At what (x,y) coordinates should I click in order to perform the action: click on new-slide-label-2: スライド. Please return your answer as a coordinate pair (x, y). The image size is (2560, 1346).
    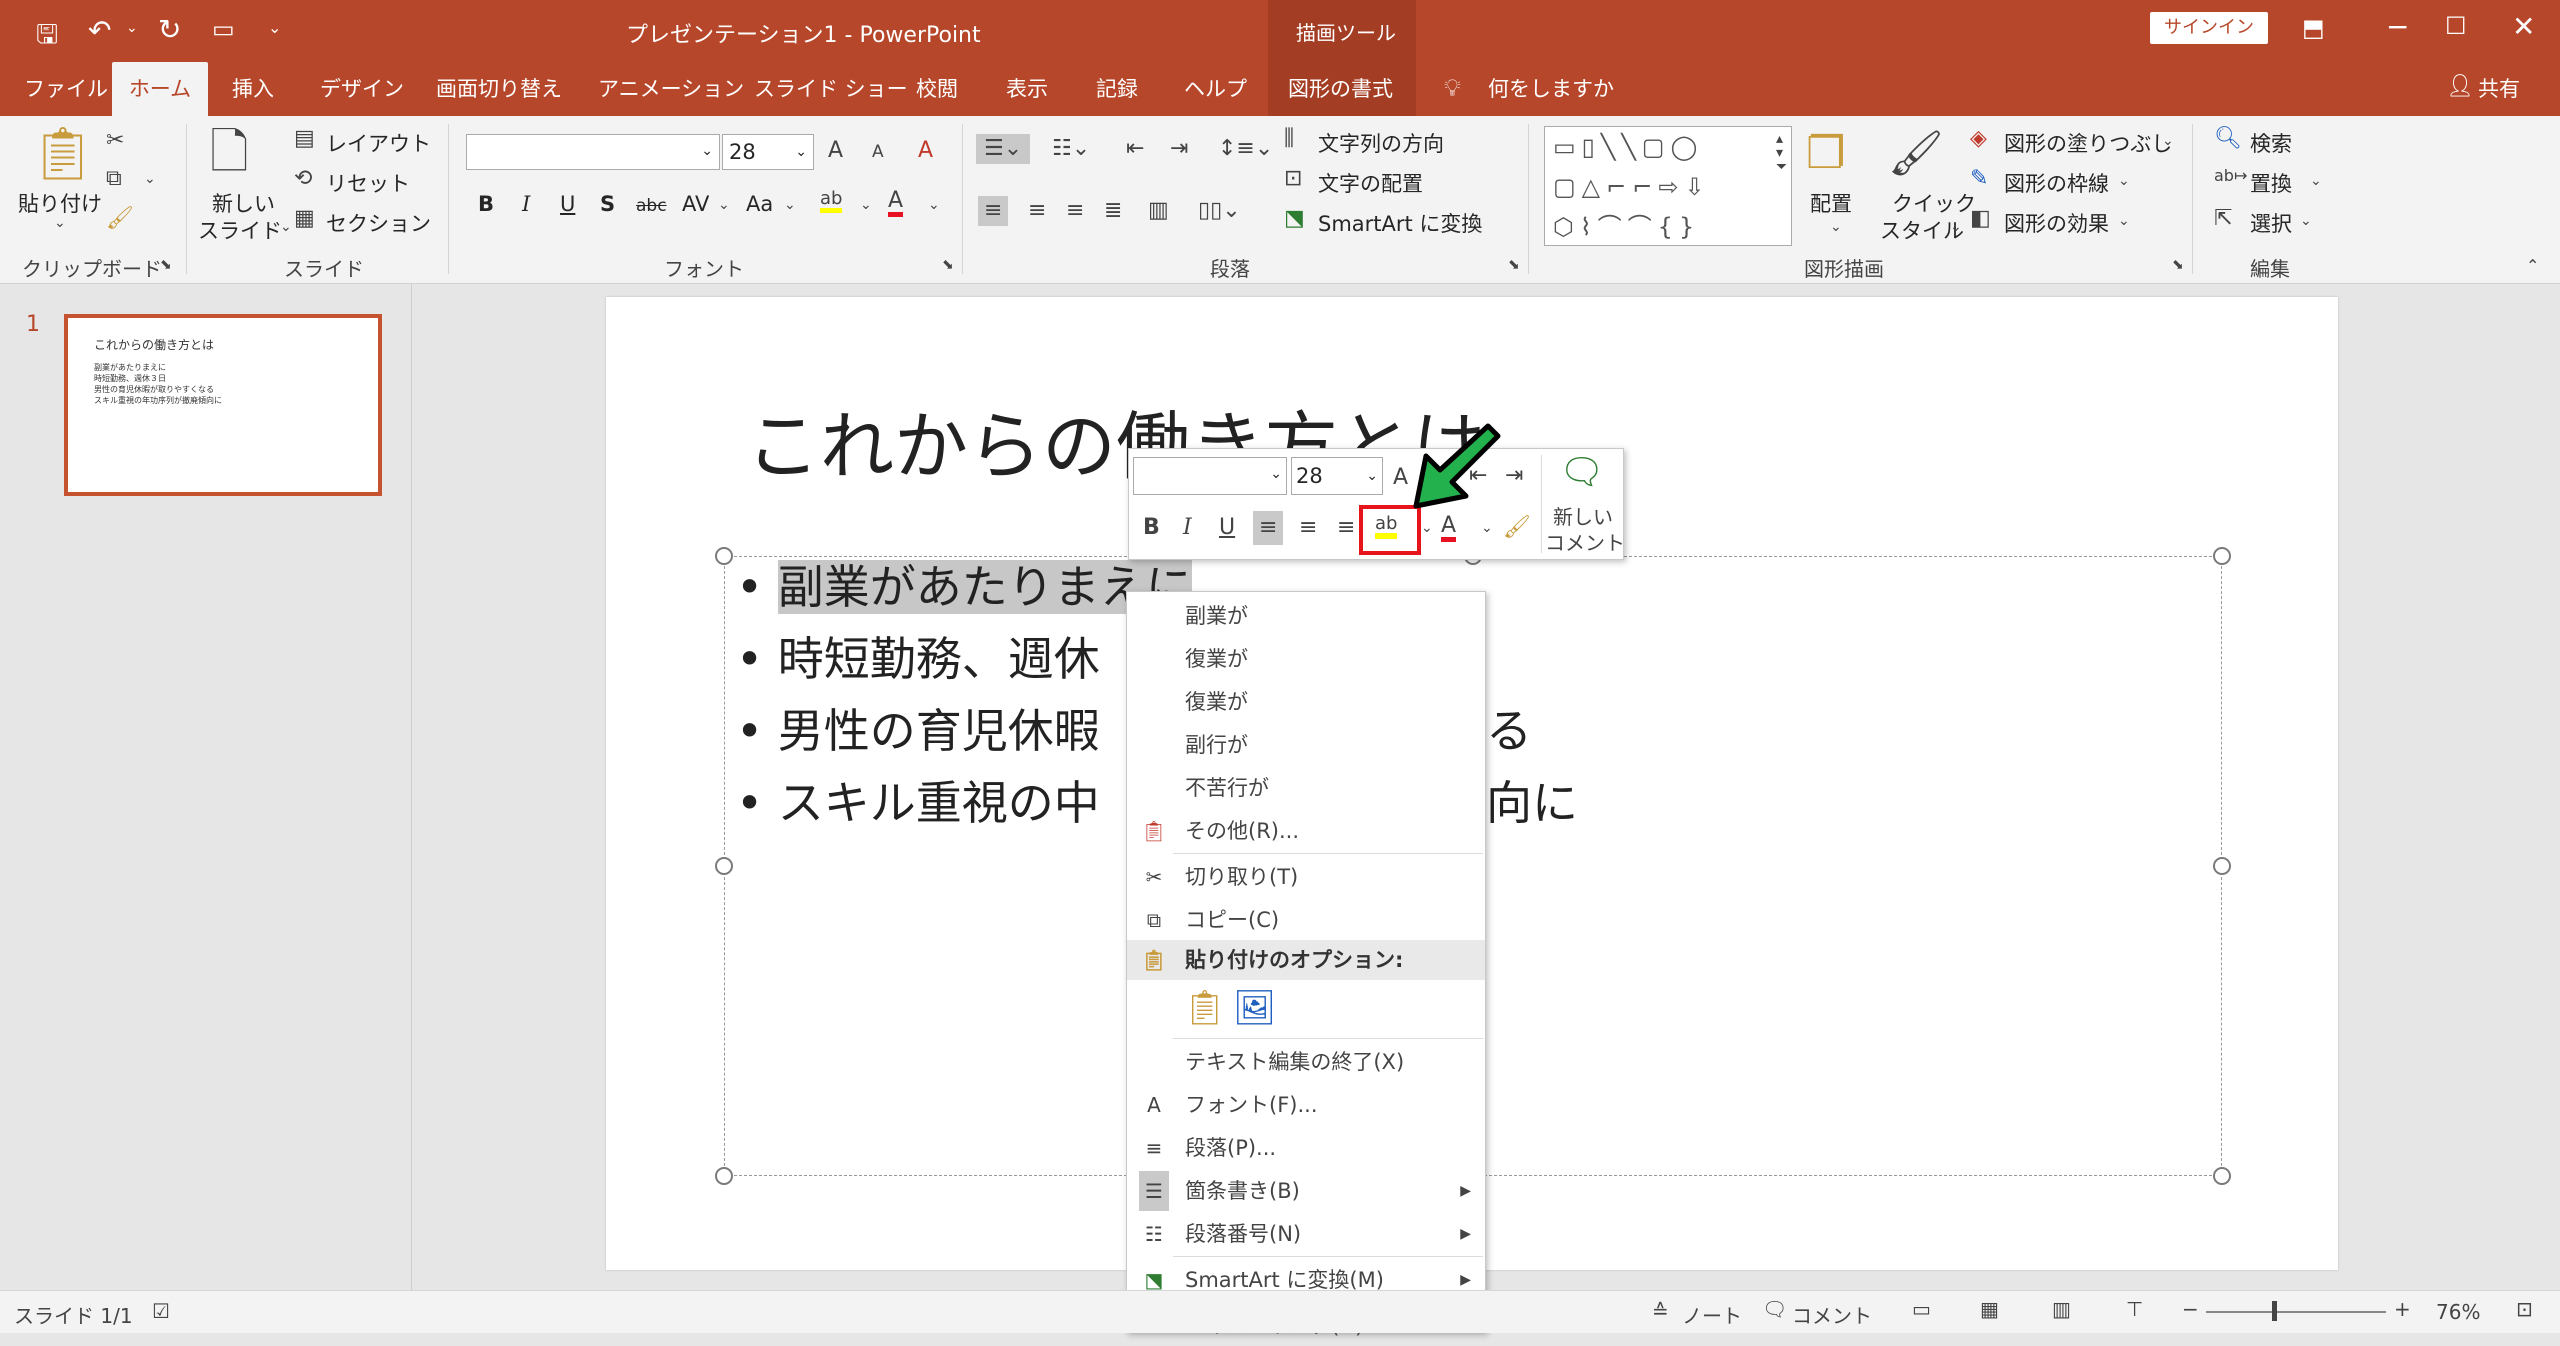
    Looking at the image, I should click on (240, 230).